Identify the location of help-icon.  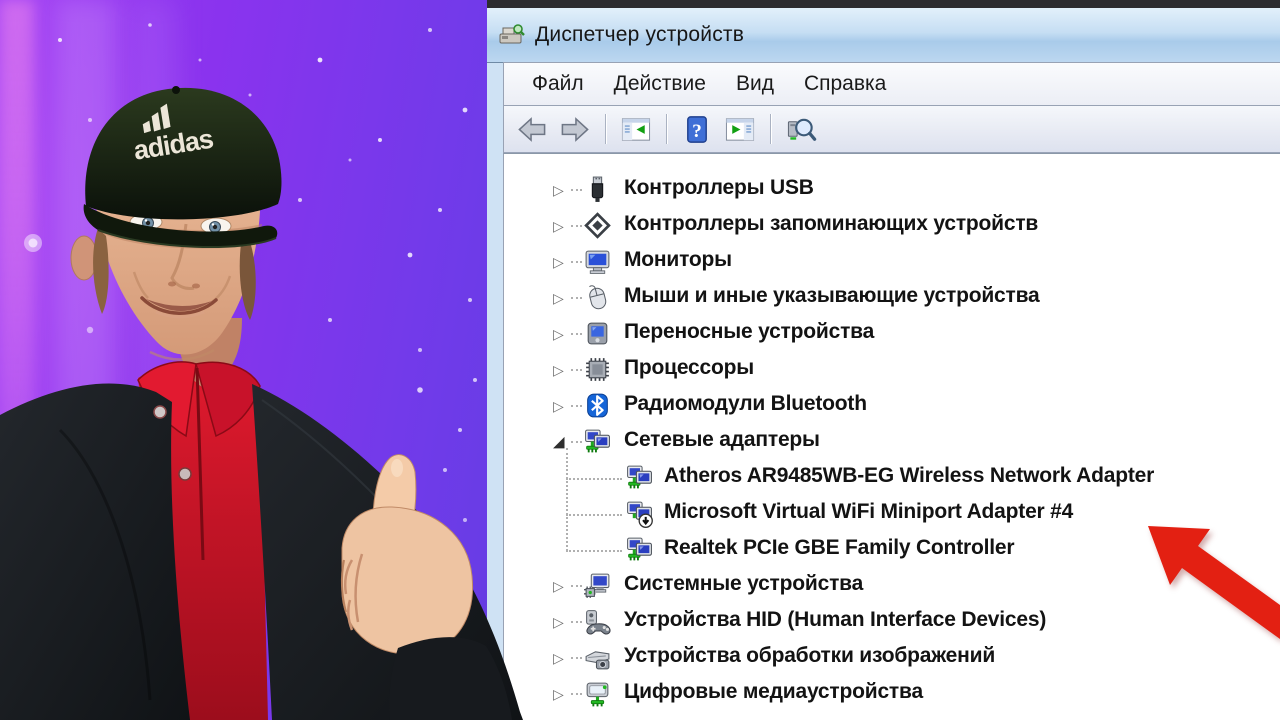
(697, 129).